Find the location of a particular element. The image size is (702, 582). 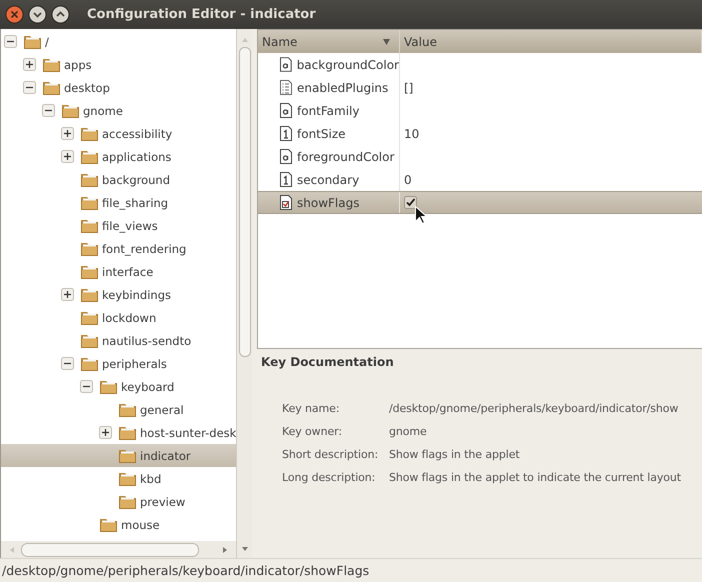

tree-item-label: interface is located at coordinates (128, 271).